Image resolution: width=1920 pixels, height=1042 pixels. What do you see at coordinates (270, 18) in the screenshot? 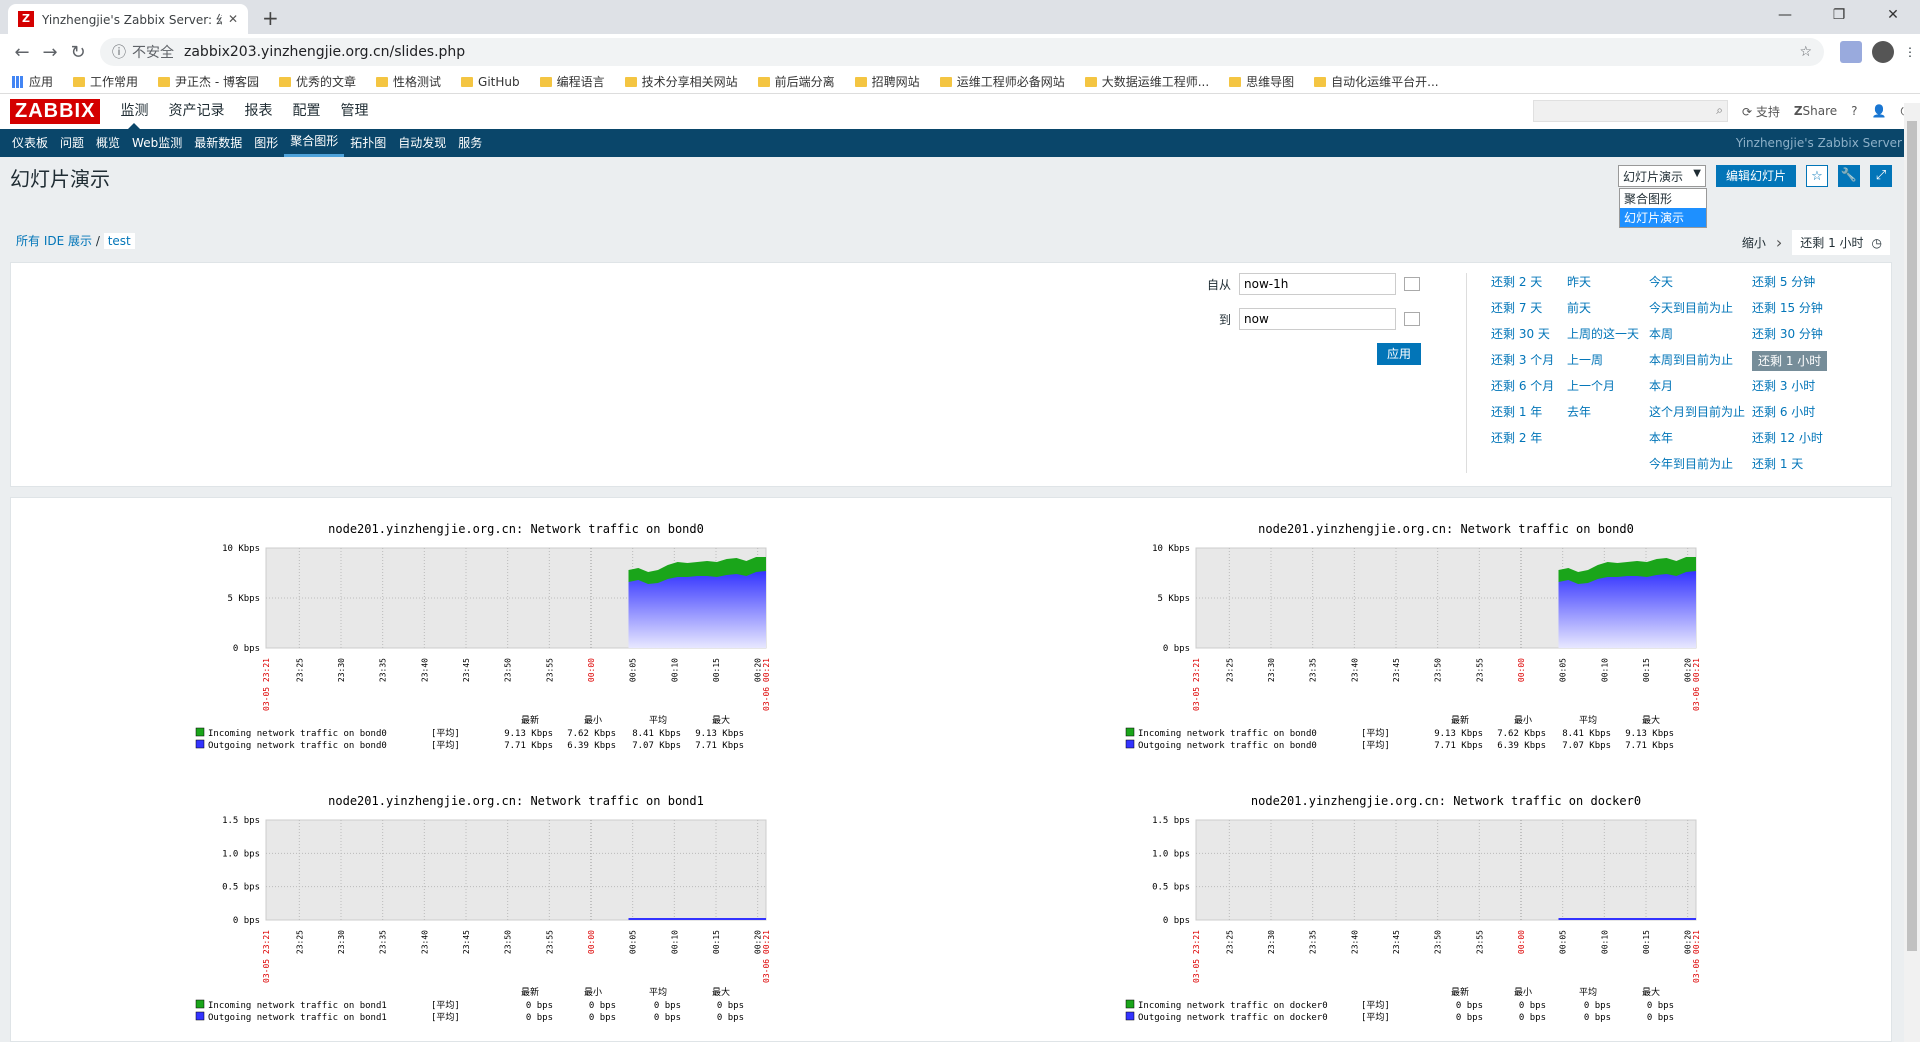
I see `new-tab-icon: +` at bounding box center [270, 18].